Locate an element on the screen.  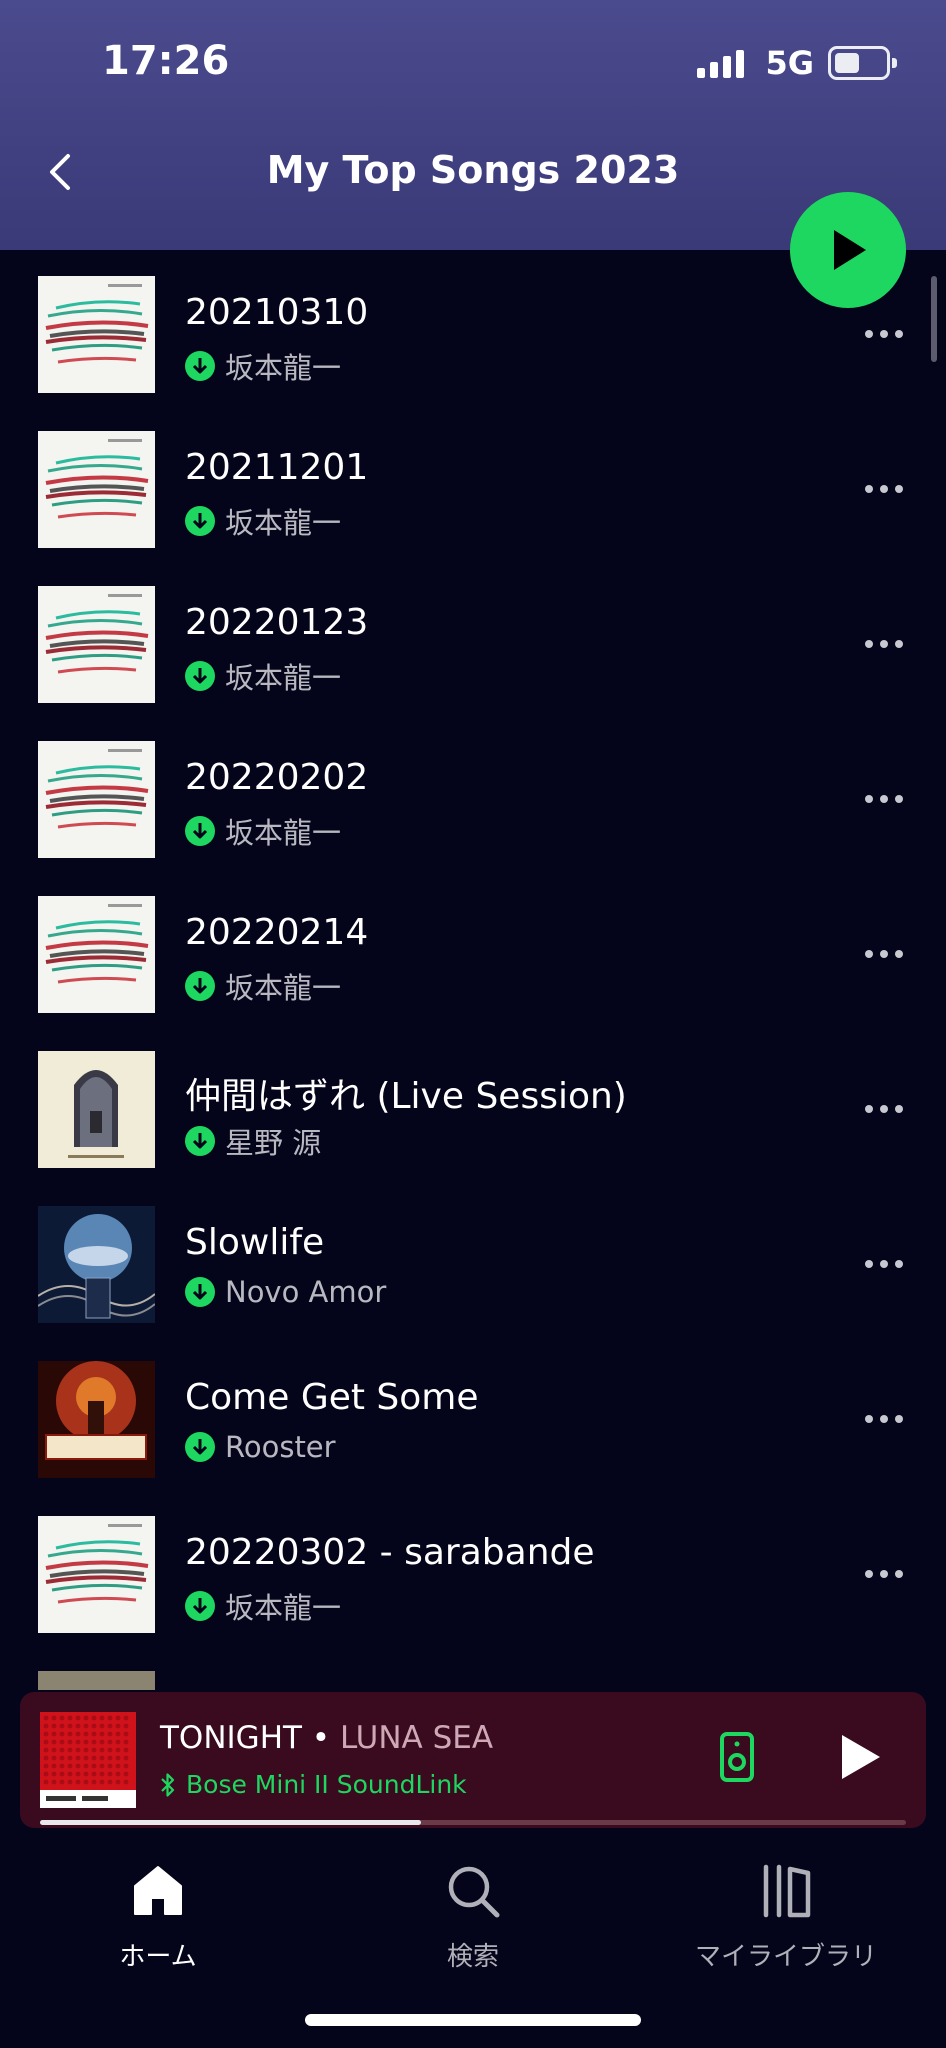
track-row: 仲間はずれ (Live Session) 星野 源 is located at coordinates (473, 1102).